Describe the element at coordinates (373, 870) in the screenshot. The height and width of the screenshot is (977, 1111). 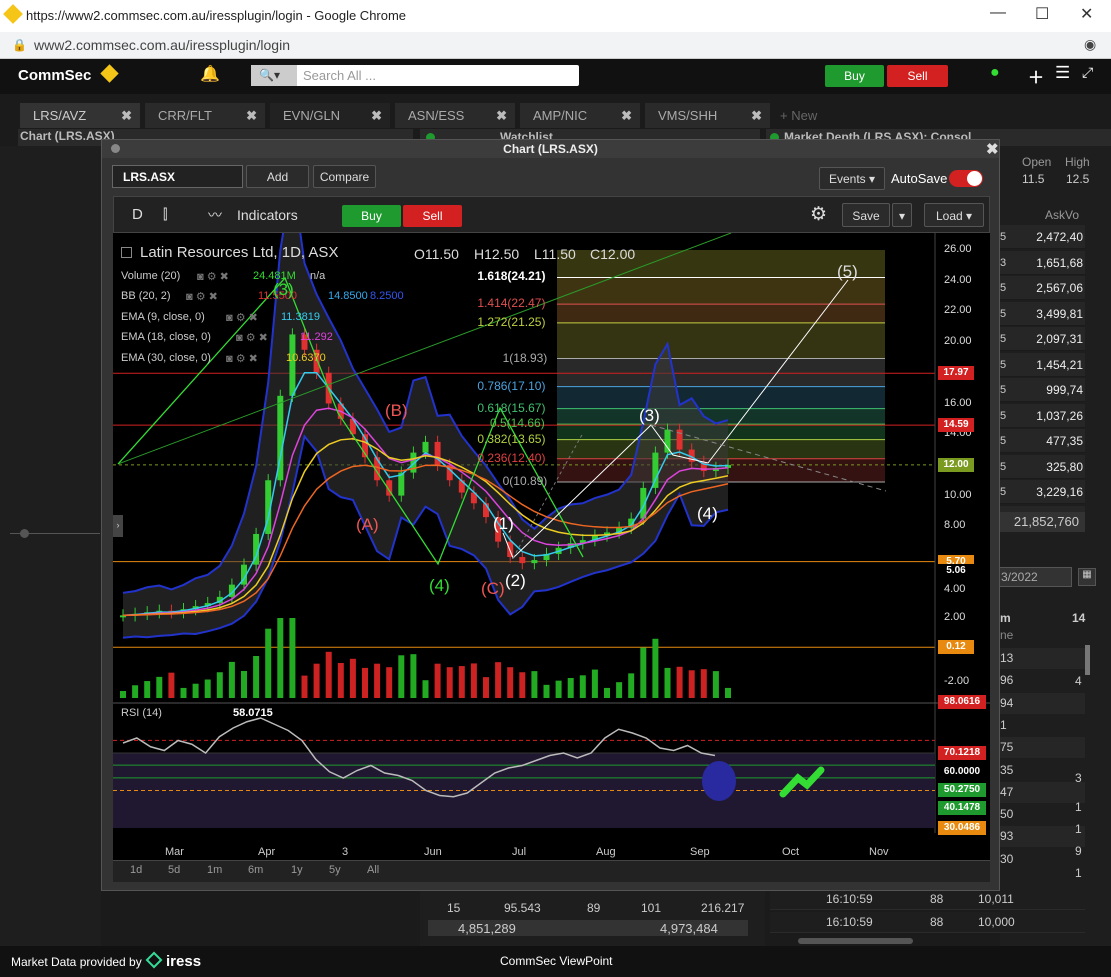
I see `range-button-All: All` at that location.